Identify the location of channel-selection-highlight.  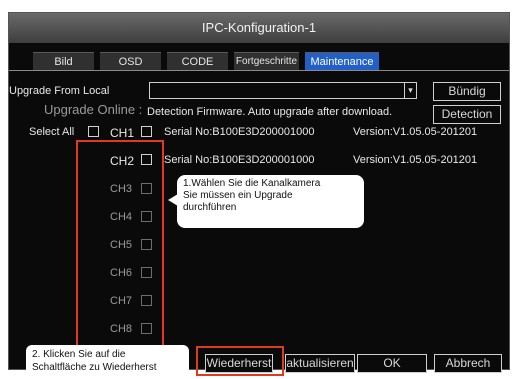
(120, 247).